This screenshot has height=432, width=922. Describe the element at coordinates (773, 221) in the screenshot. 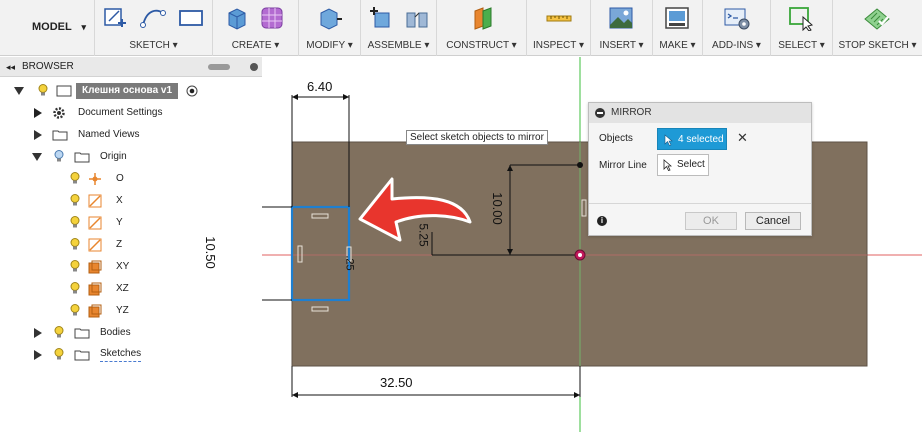

I see `cancel-button: Cancel` at that location.